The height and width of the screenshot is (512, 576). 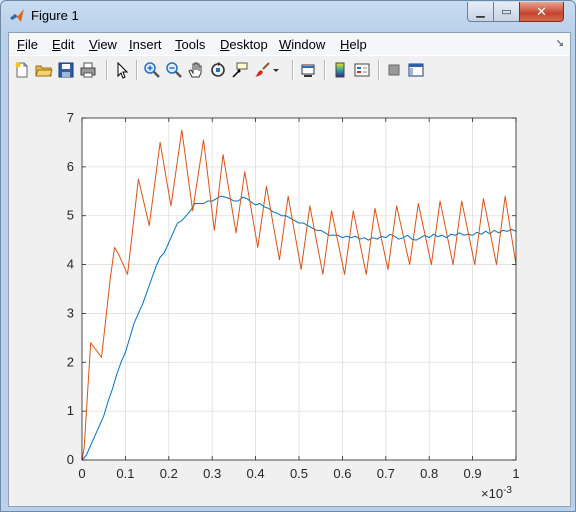 What do you see at coordinates (125, 473) in the screenshot?
I see `x-tick-label: 0.1` at bounding box center [125, 473].